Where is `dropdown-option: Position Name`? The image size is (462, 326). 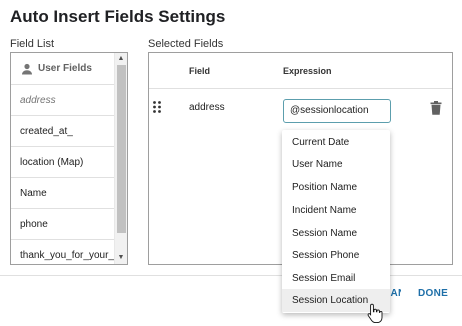 dropdown-option: Position Name is located at coordinates (336, 187).